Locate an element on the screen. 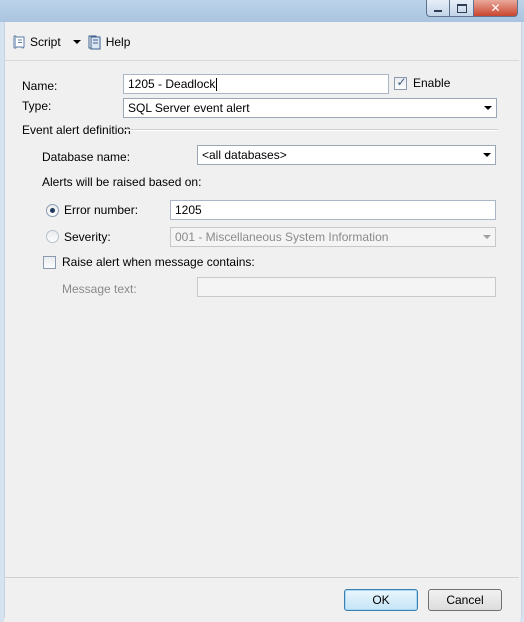  error-number-label: Error number: is located at coordinates (101, 210).